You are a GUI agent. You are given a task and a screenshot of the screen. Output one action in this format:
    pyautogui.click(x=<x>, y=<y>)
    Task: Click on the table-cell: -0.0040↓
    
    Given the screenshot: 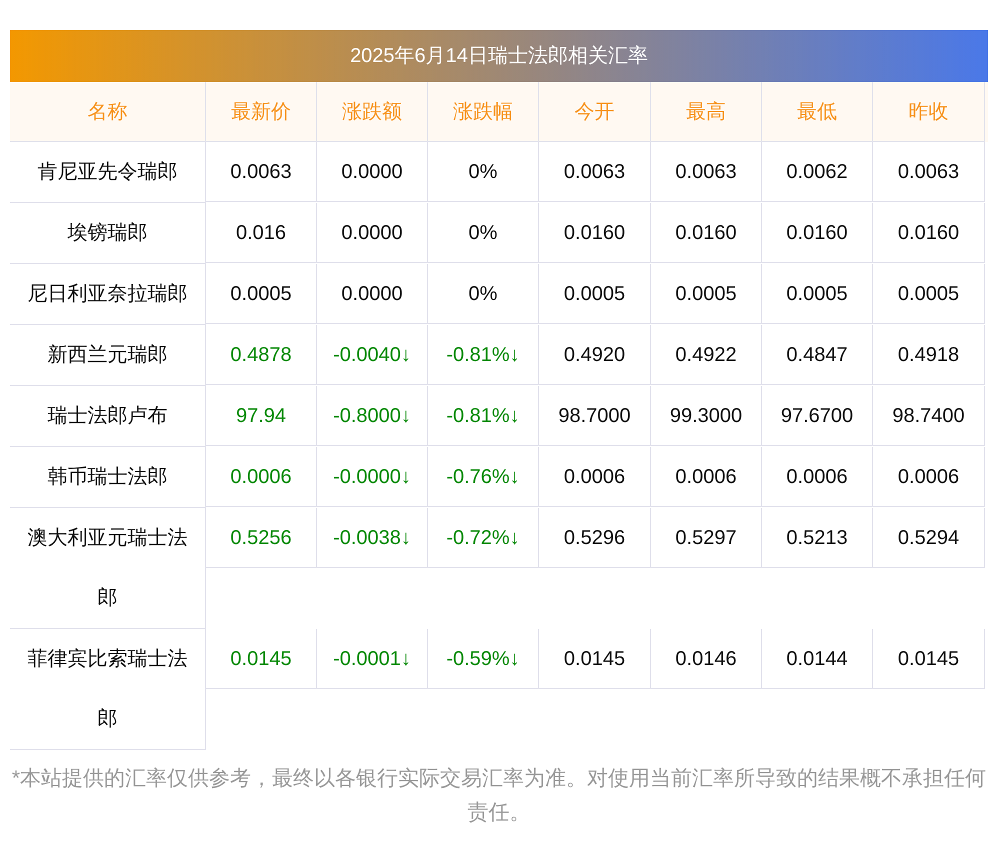 What is the action you would take?
    pyautogui.click(x=372, y=355)
    